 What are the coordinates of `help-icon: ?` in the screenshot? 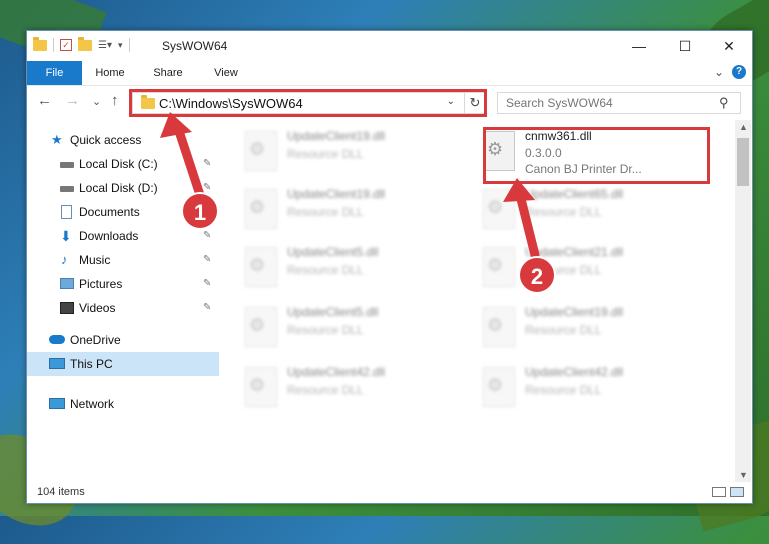 It's located at (739, 72).